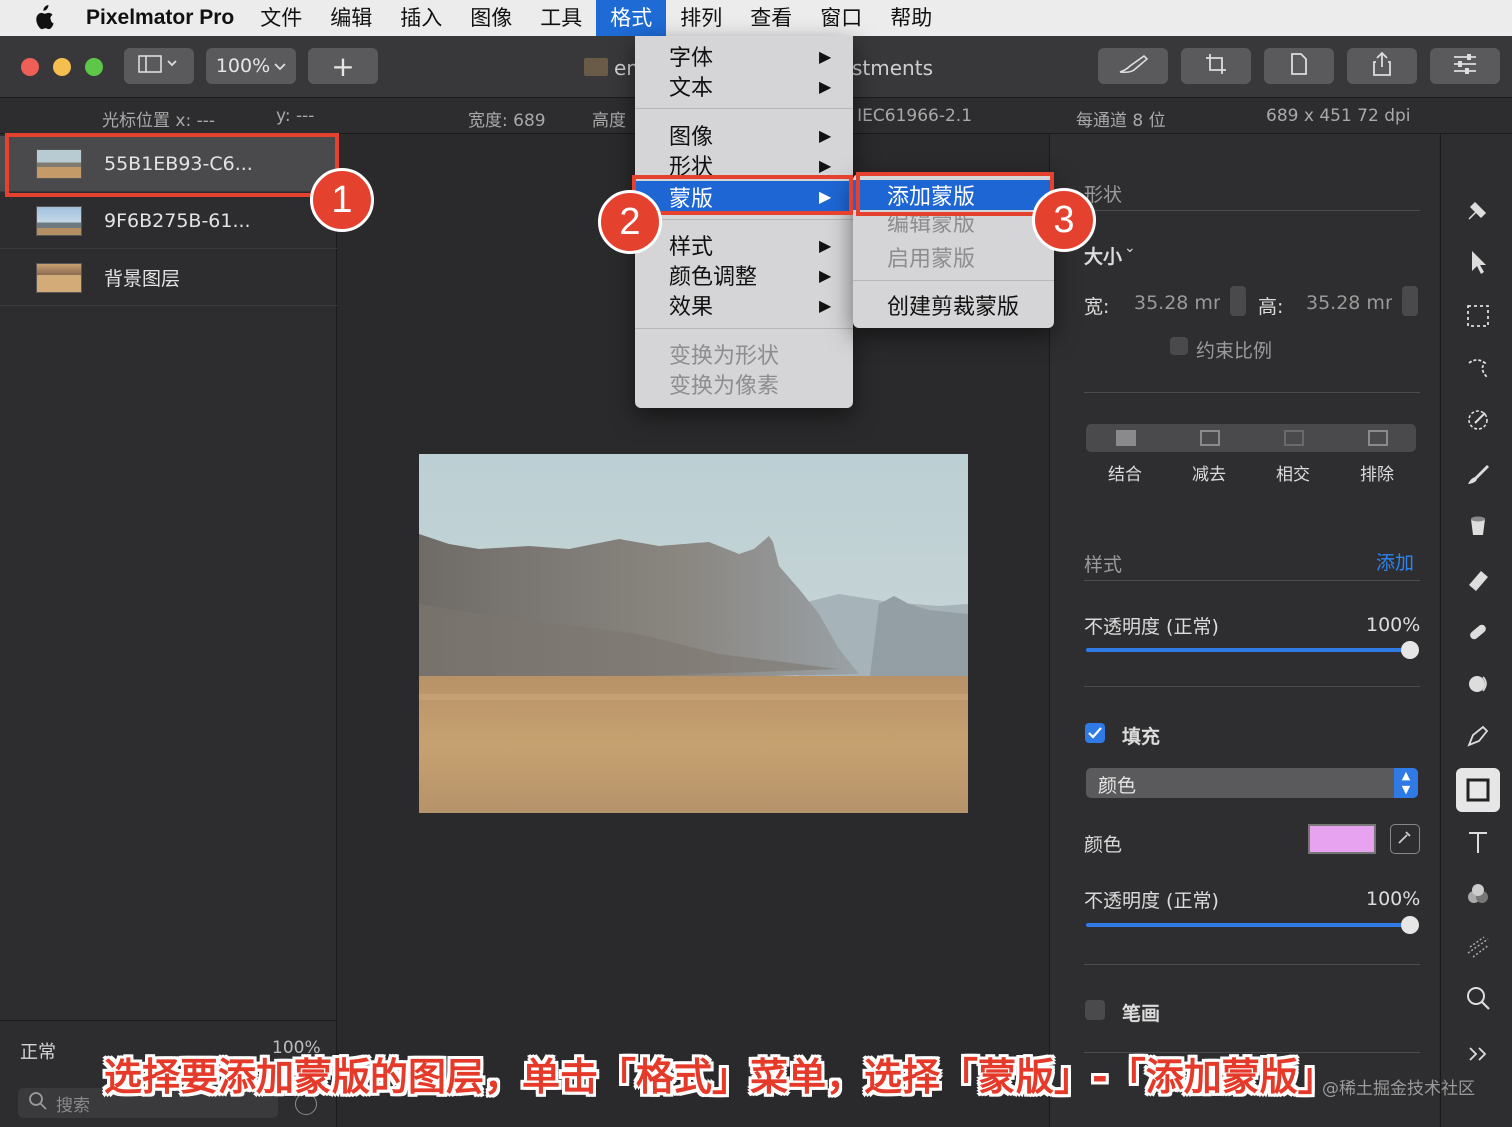  I want to click on app-name: Pixelmator Pro, so click(160, 18).